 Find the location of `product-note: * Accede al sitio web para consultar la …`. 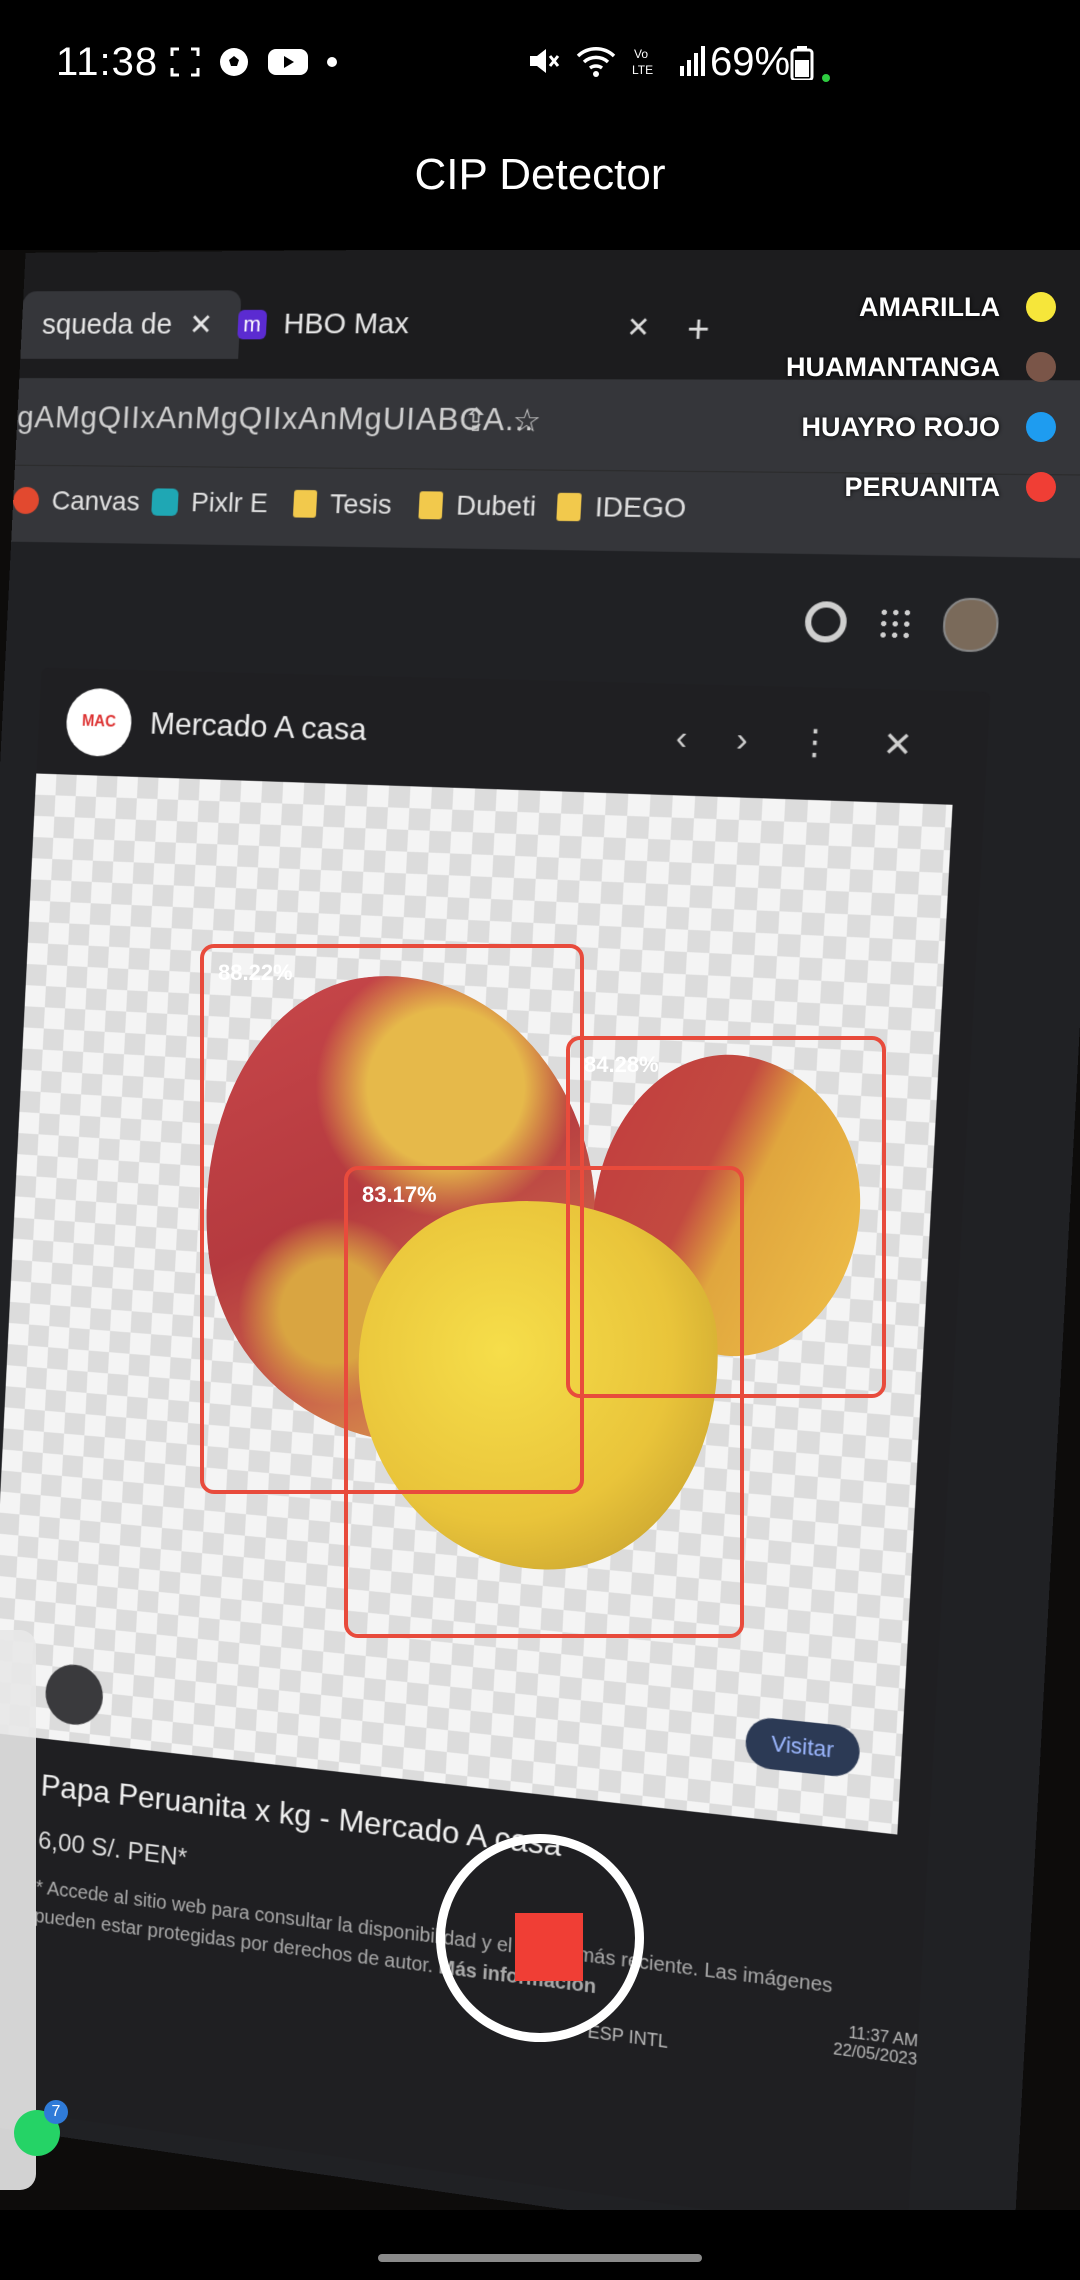

product-note: * Accede al sitio web para consultar la … is located at coordinates (436, 1953).